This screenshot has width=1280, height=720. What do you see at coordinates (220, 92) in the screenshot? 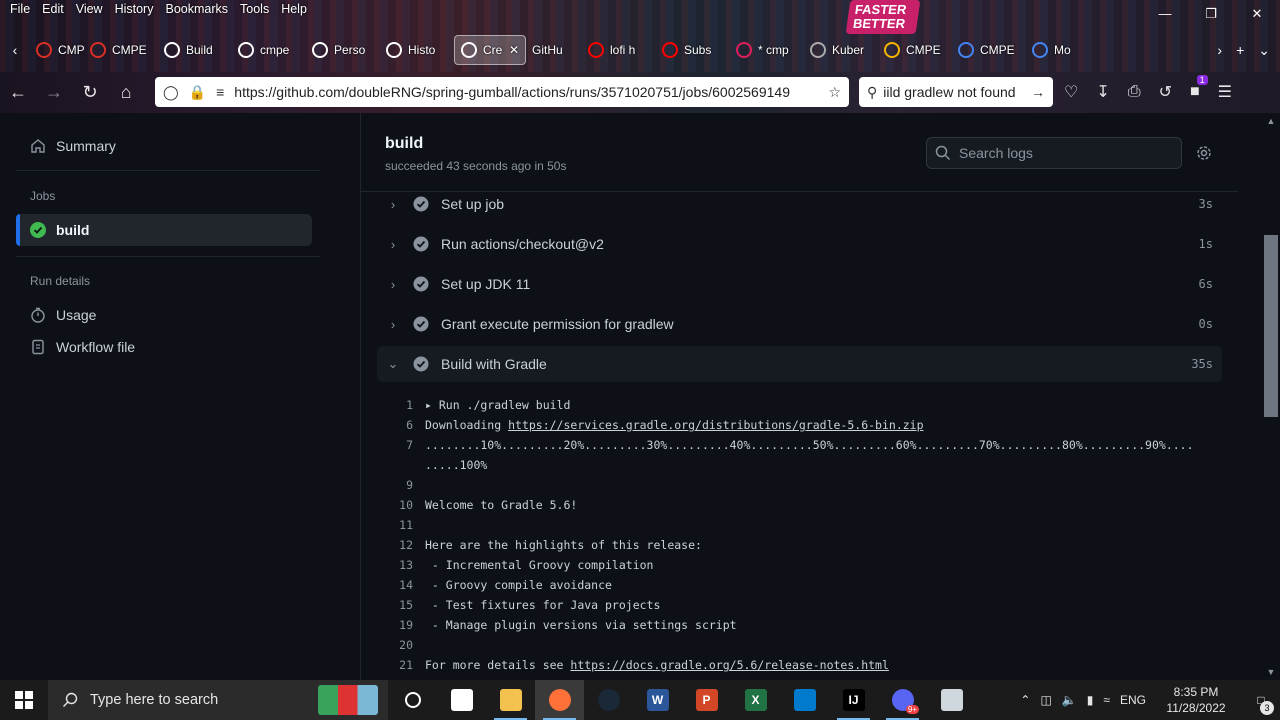
I see `permissions-icon: ≡` at bounding box center [220, 92].